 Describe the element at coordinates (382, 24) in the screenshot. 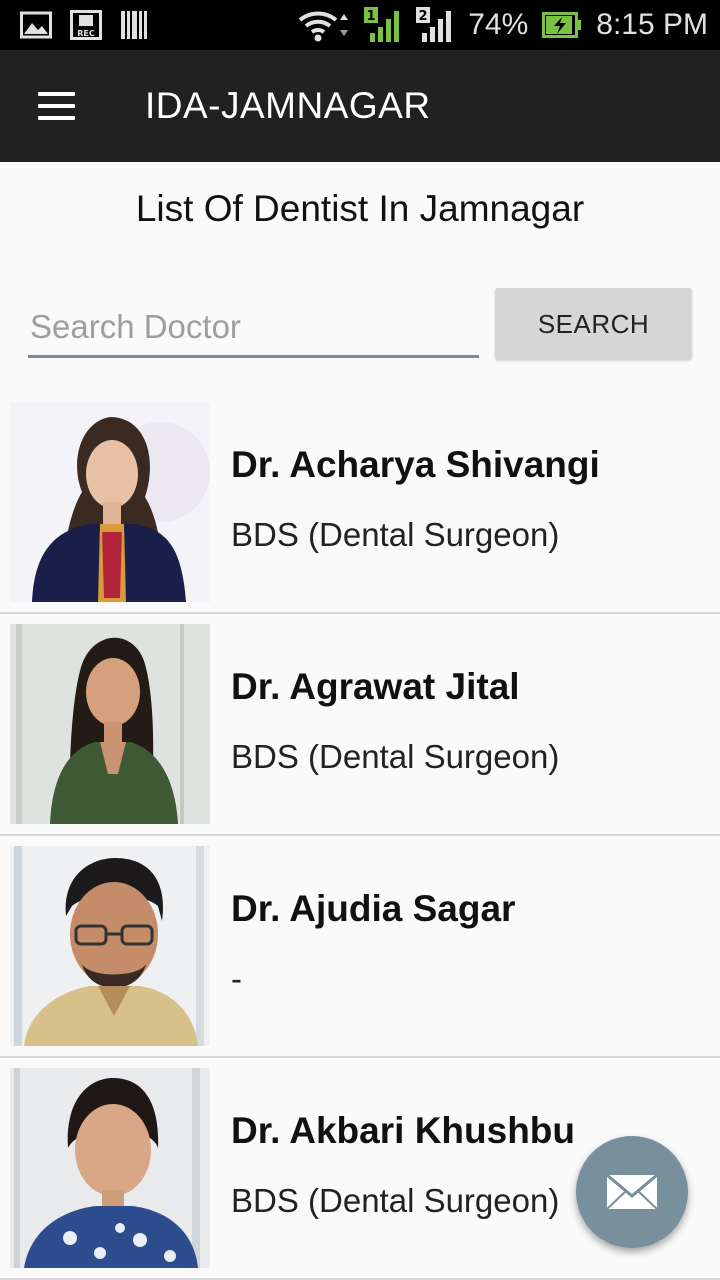

I see `signal-sim1-icon: 1` at that location.